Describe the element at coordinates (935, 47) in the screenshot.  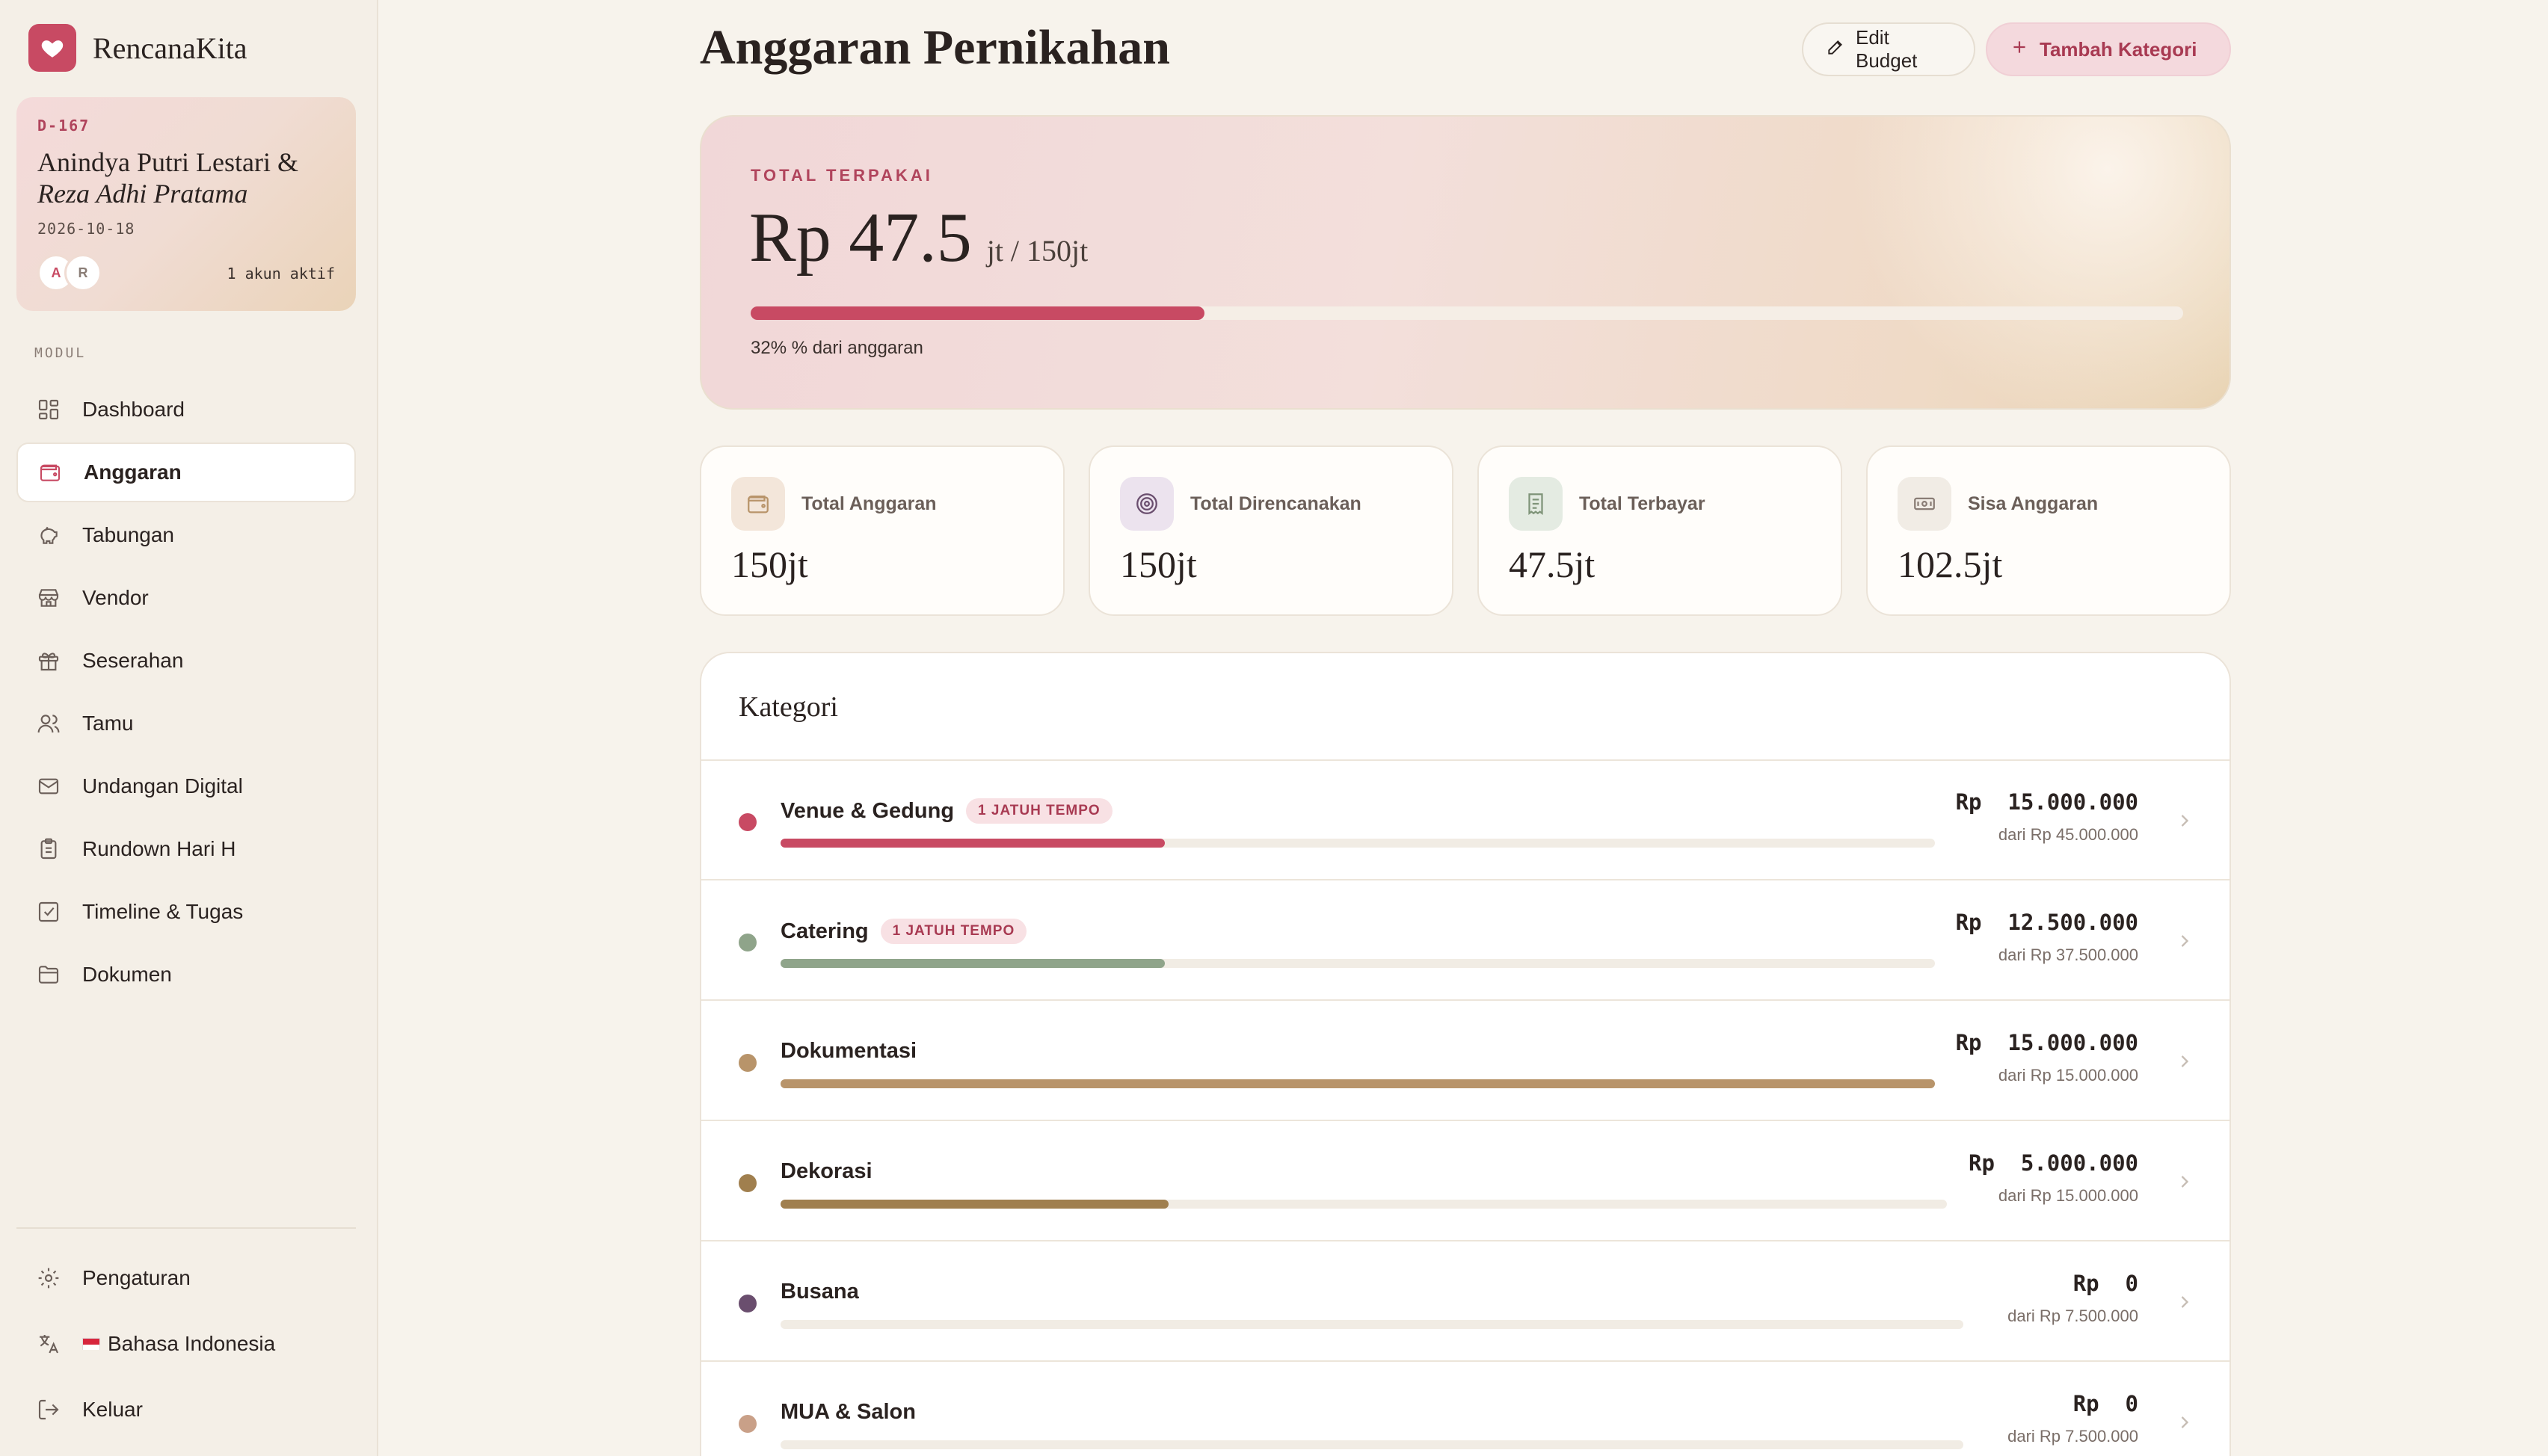
I see `page-title: Anggaran Pernikahan` at that location.